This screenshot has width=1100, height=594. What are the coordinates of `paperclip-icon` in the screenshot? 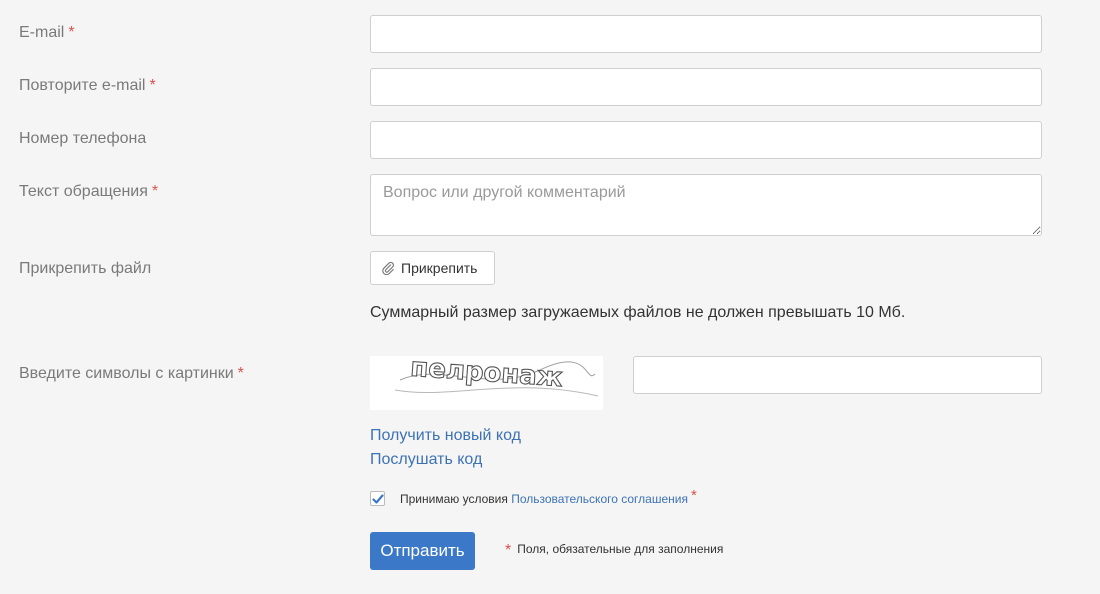 It's located at (388, 268).